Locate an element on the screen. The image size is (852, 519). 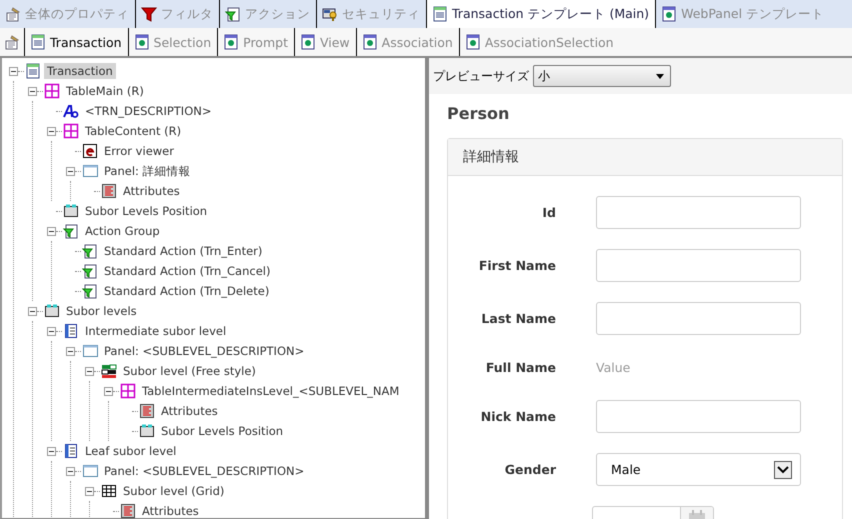
tree-item: <TRN_DESCRIPTION> is located at coordinates (148, 111).